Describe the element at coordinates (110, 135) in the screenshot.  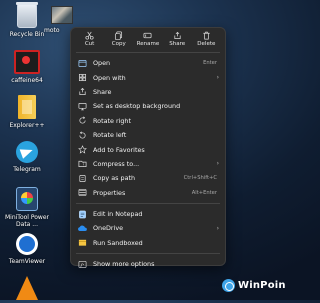
I see `menu-item-label: Rotate left` at that location.